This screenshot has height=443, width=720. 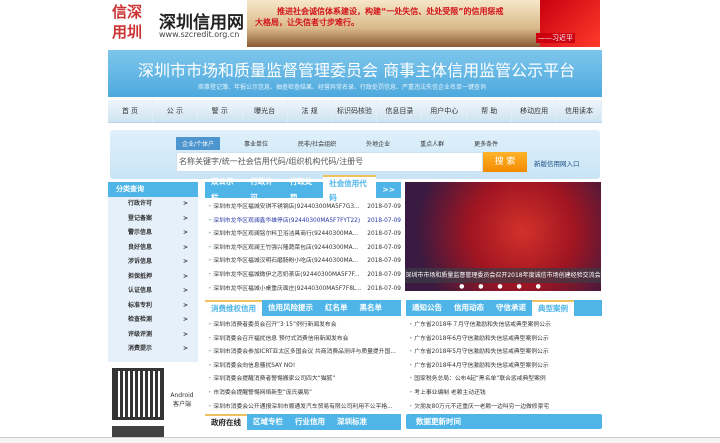 What do you see at coordinates (140, 218) in the screenshot?
I see `sidebar-item-label: 登记备案` at bounding box center [140, 218].